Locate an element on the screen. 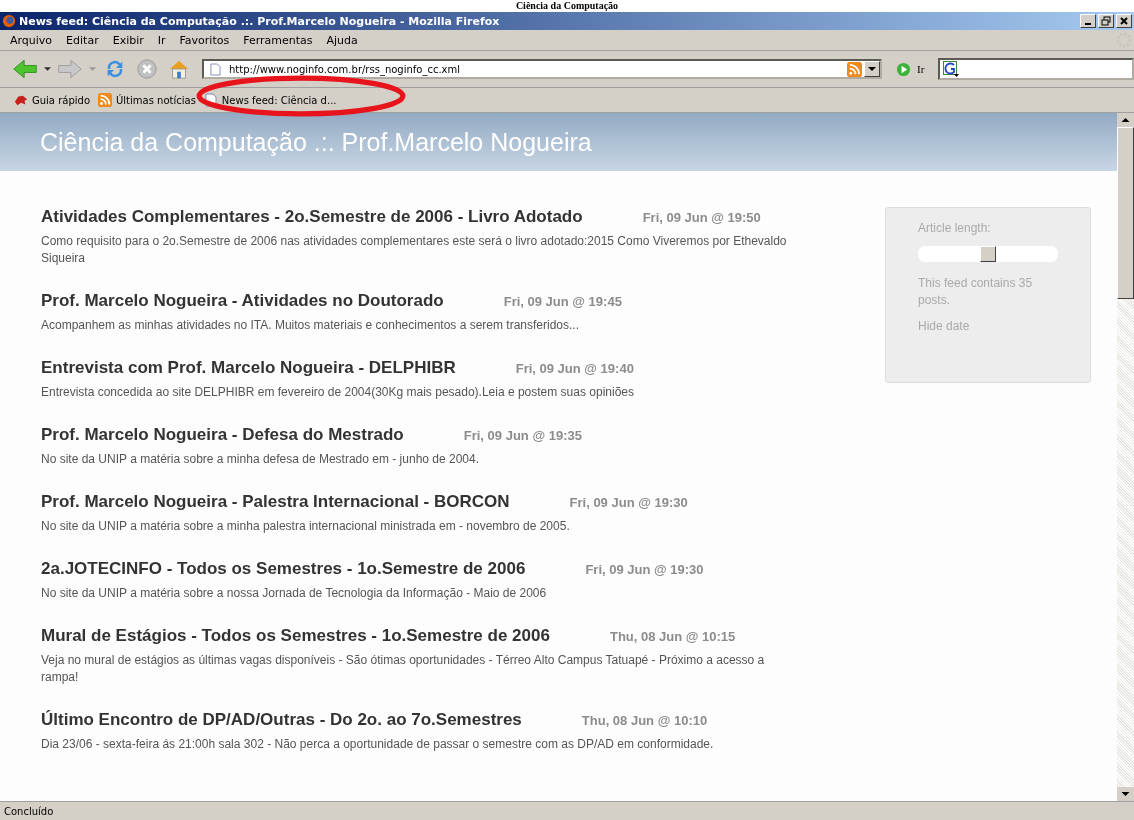 This screenshot has width=1134, height=820. dropdown-caret-icon is located at coordinates (47, 69).